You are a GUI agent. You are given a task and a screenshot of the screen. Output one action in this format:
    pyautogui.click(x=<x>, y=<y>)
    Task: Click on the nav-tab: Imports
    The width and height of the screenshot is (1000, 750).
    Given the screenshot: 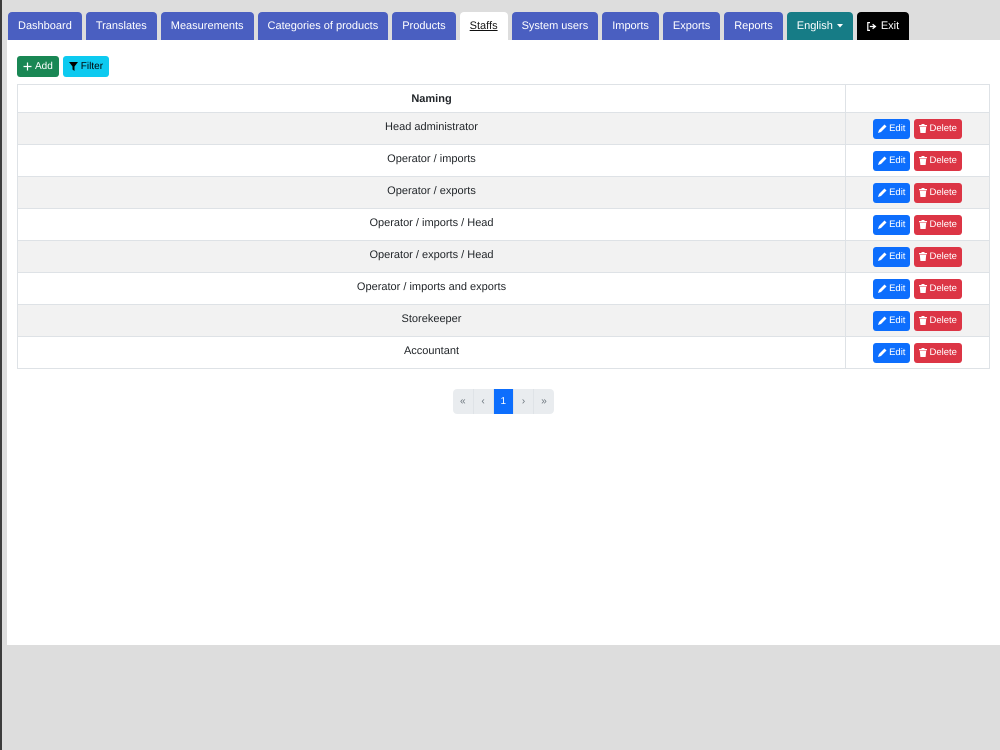 What is the action you would take?
    pyautogui.click(x=630, y=26)
    